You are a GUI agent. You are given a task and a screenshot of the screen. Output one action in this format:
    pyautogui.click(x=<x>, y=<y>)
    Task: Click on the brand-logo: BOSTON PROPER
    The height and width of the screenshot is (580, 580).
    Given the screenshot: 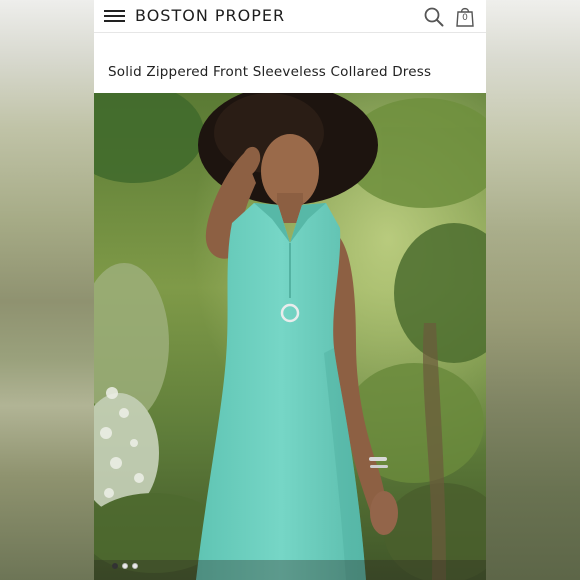 What is the action you would take?
    pyautogui.click(x=210, y=16)
    